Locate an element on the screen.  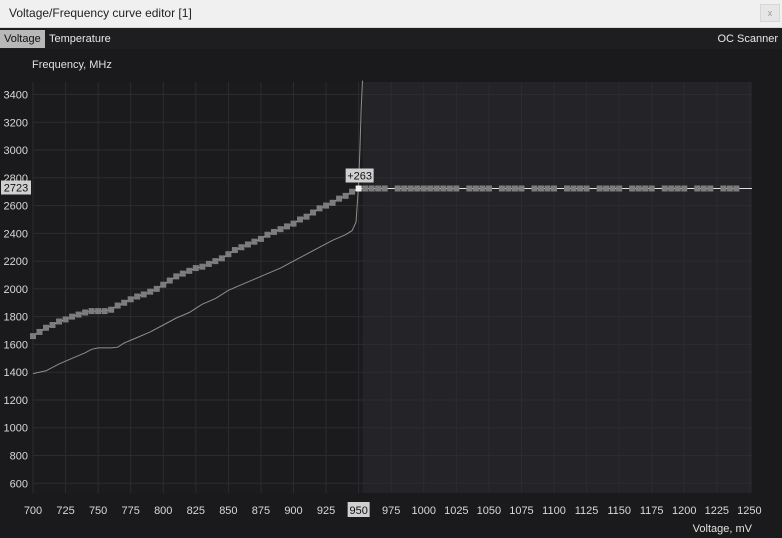
selected-point-handle is located at coordinates (358, 188).